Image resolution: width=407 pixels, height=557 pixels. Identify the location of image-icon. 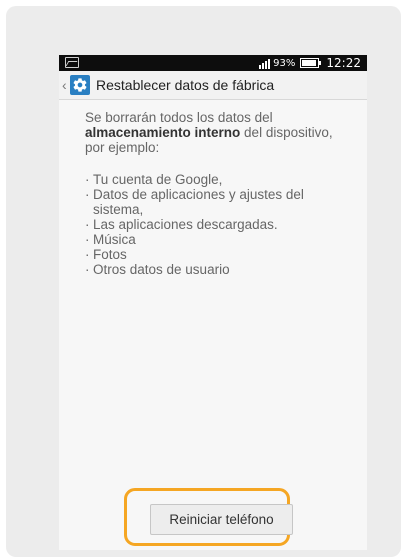
(72, 62).